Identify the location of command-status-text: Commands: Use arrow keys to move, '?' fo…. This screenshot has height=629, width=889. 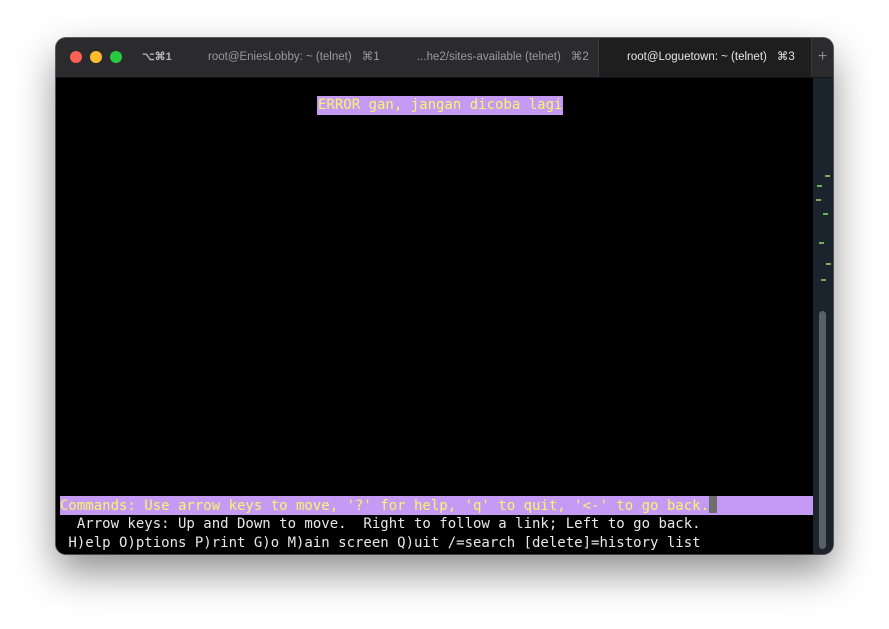
(385, 506).